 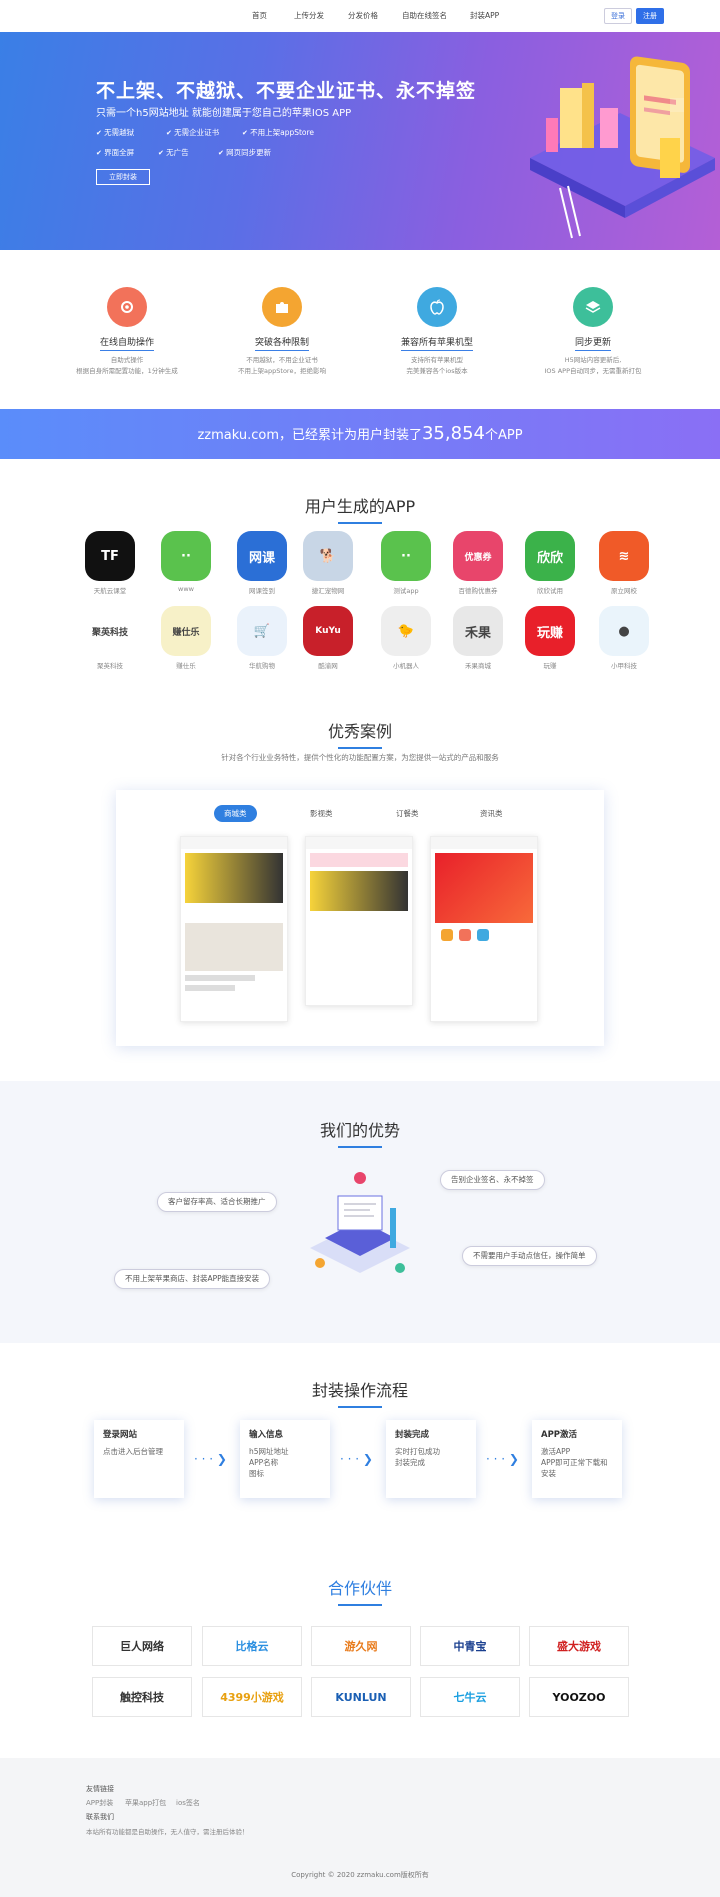 I want to click on feature-title: 兼容所有苹果机型, so click(x=436, y=343).